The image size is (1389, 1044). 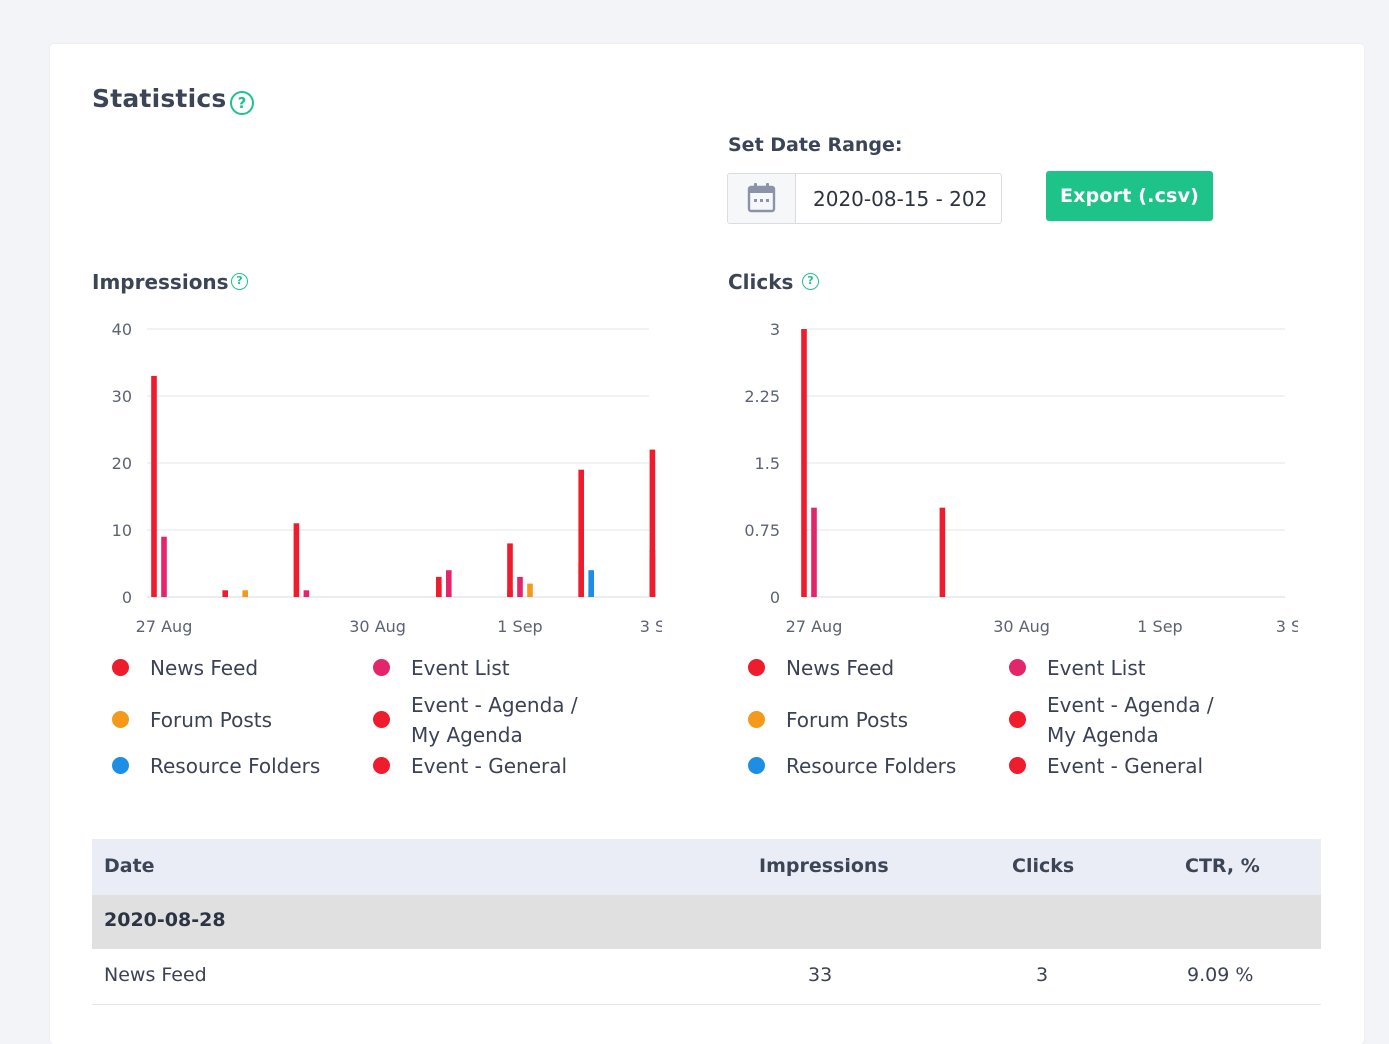 I want to click on impressions-chart: 40 30 20 10 027 Aug 30 Aug 1 Sep 3 Sep, so click(x=387, y=478).